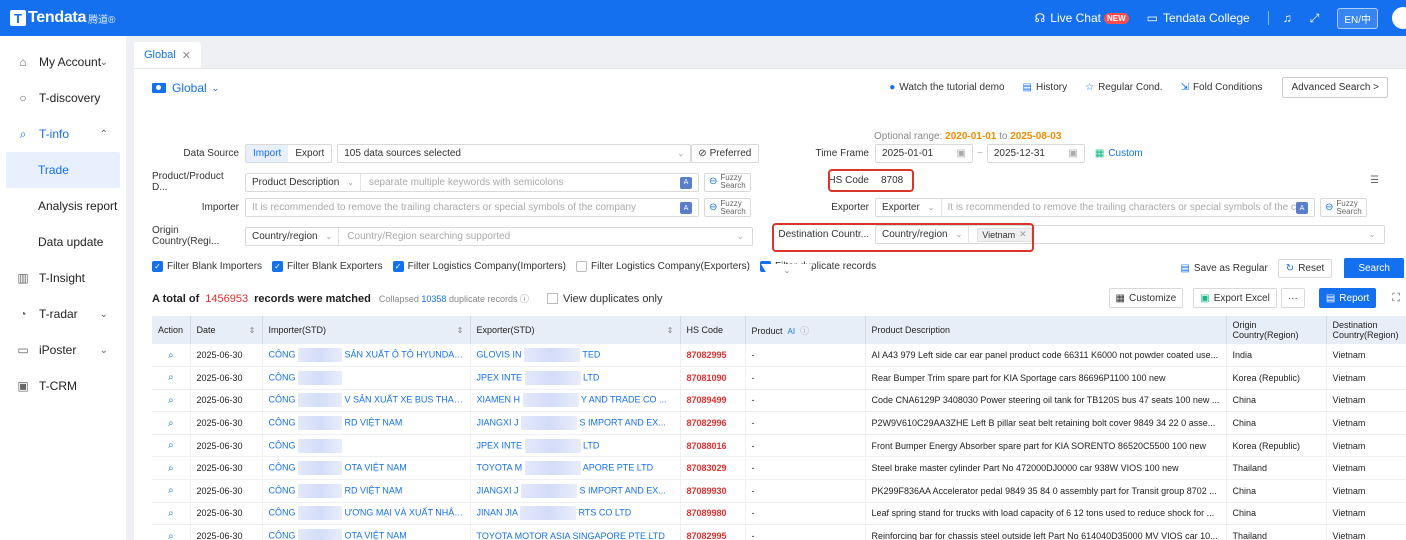 This screenshot has width=1406, height=540. What do you see at coordinates (303, 182) in the screenshot?
I see `product-select: Product Description ⌄` at bounding box center [303, 182].